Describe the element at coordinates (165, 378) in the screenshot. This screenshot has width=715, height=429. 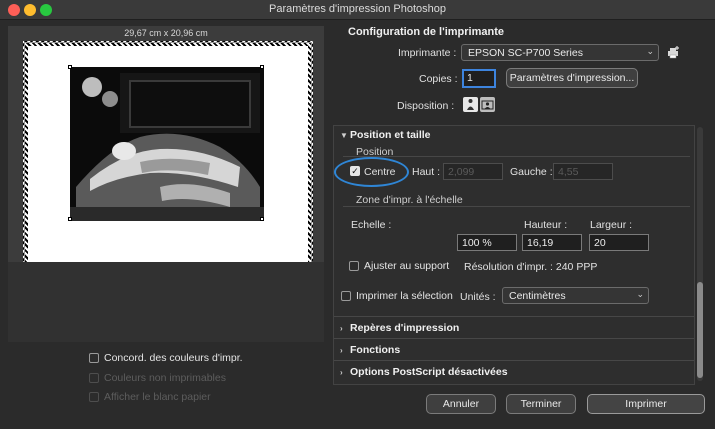
I see `gamut-warning-label: Couleurs non imprimables` at that location.